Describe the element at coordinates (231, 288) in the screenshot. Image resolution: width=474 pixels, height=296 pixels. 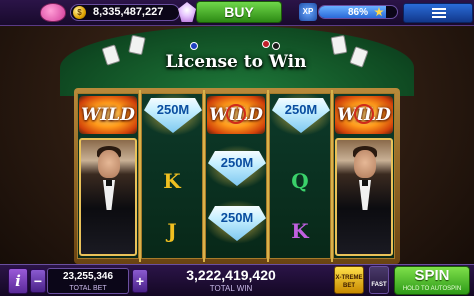
I see `total-win-label: TOTAL WIN` at that location.